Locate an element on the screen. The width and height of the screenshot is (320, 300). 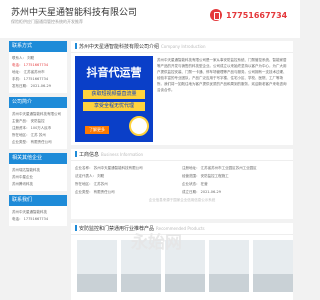
ad-learn-more-button: 了解更多 is located at coordinates (97, 130).